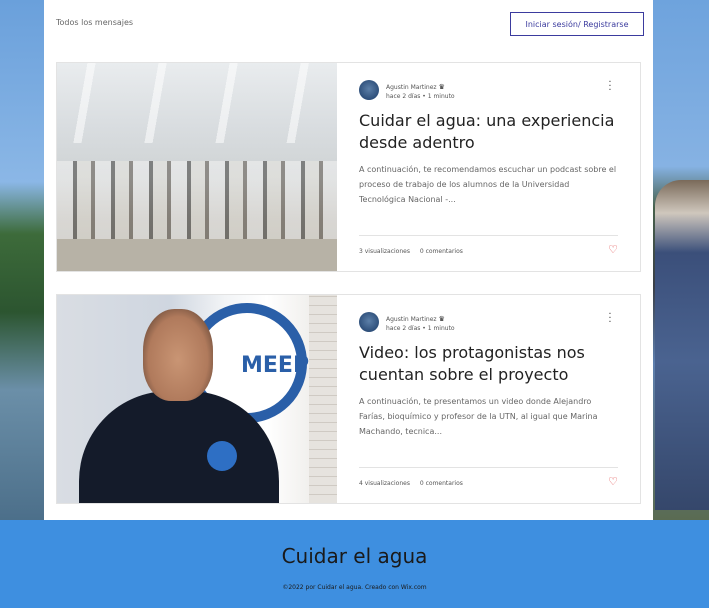 The image size is (709, 608). Describe the element at coordinates (94, 22) in the screenshot. I see `all-posts-link: Todos los mensajes` at that location.